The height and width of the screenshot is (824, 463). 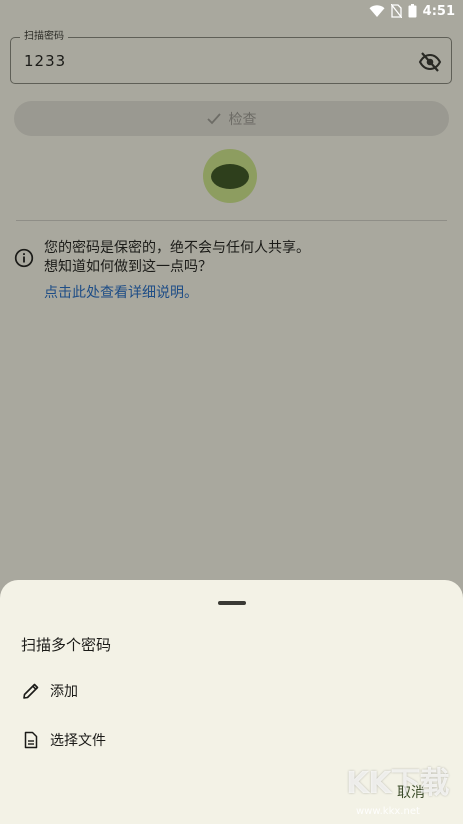 I want to click on eye-blob-pupil, so click(x=230, y=176).